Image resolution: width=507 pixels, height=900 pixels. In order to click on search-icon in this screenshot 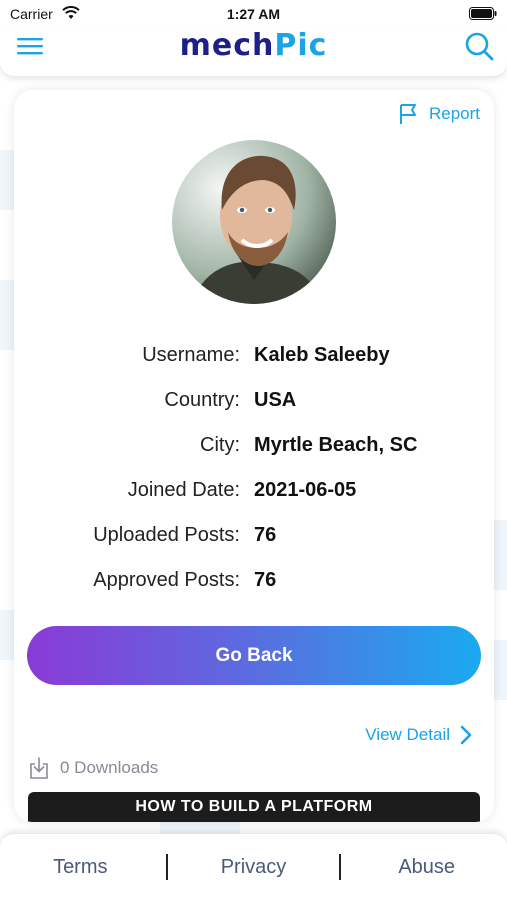, I will do `click(479, 46)`.